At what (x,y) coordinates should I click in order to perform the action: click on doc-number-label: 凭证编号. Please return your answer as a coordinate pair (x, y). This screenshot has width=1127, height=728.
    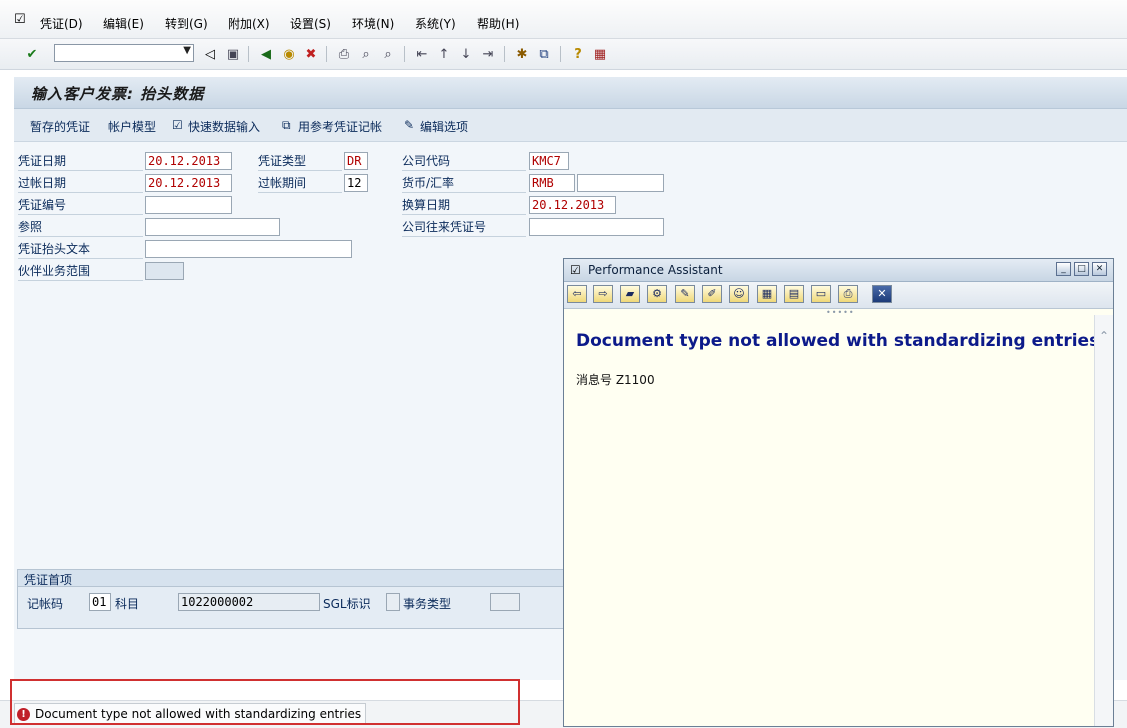
    Looking at the image, I should click on (80, 206).